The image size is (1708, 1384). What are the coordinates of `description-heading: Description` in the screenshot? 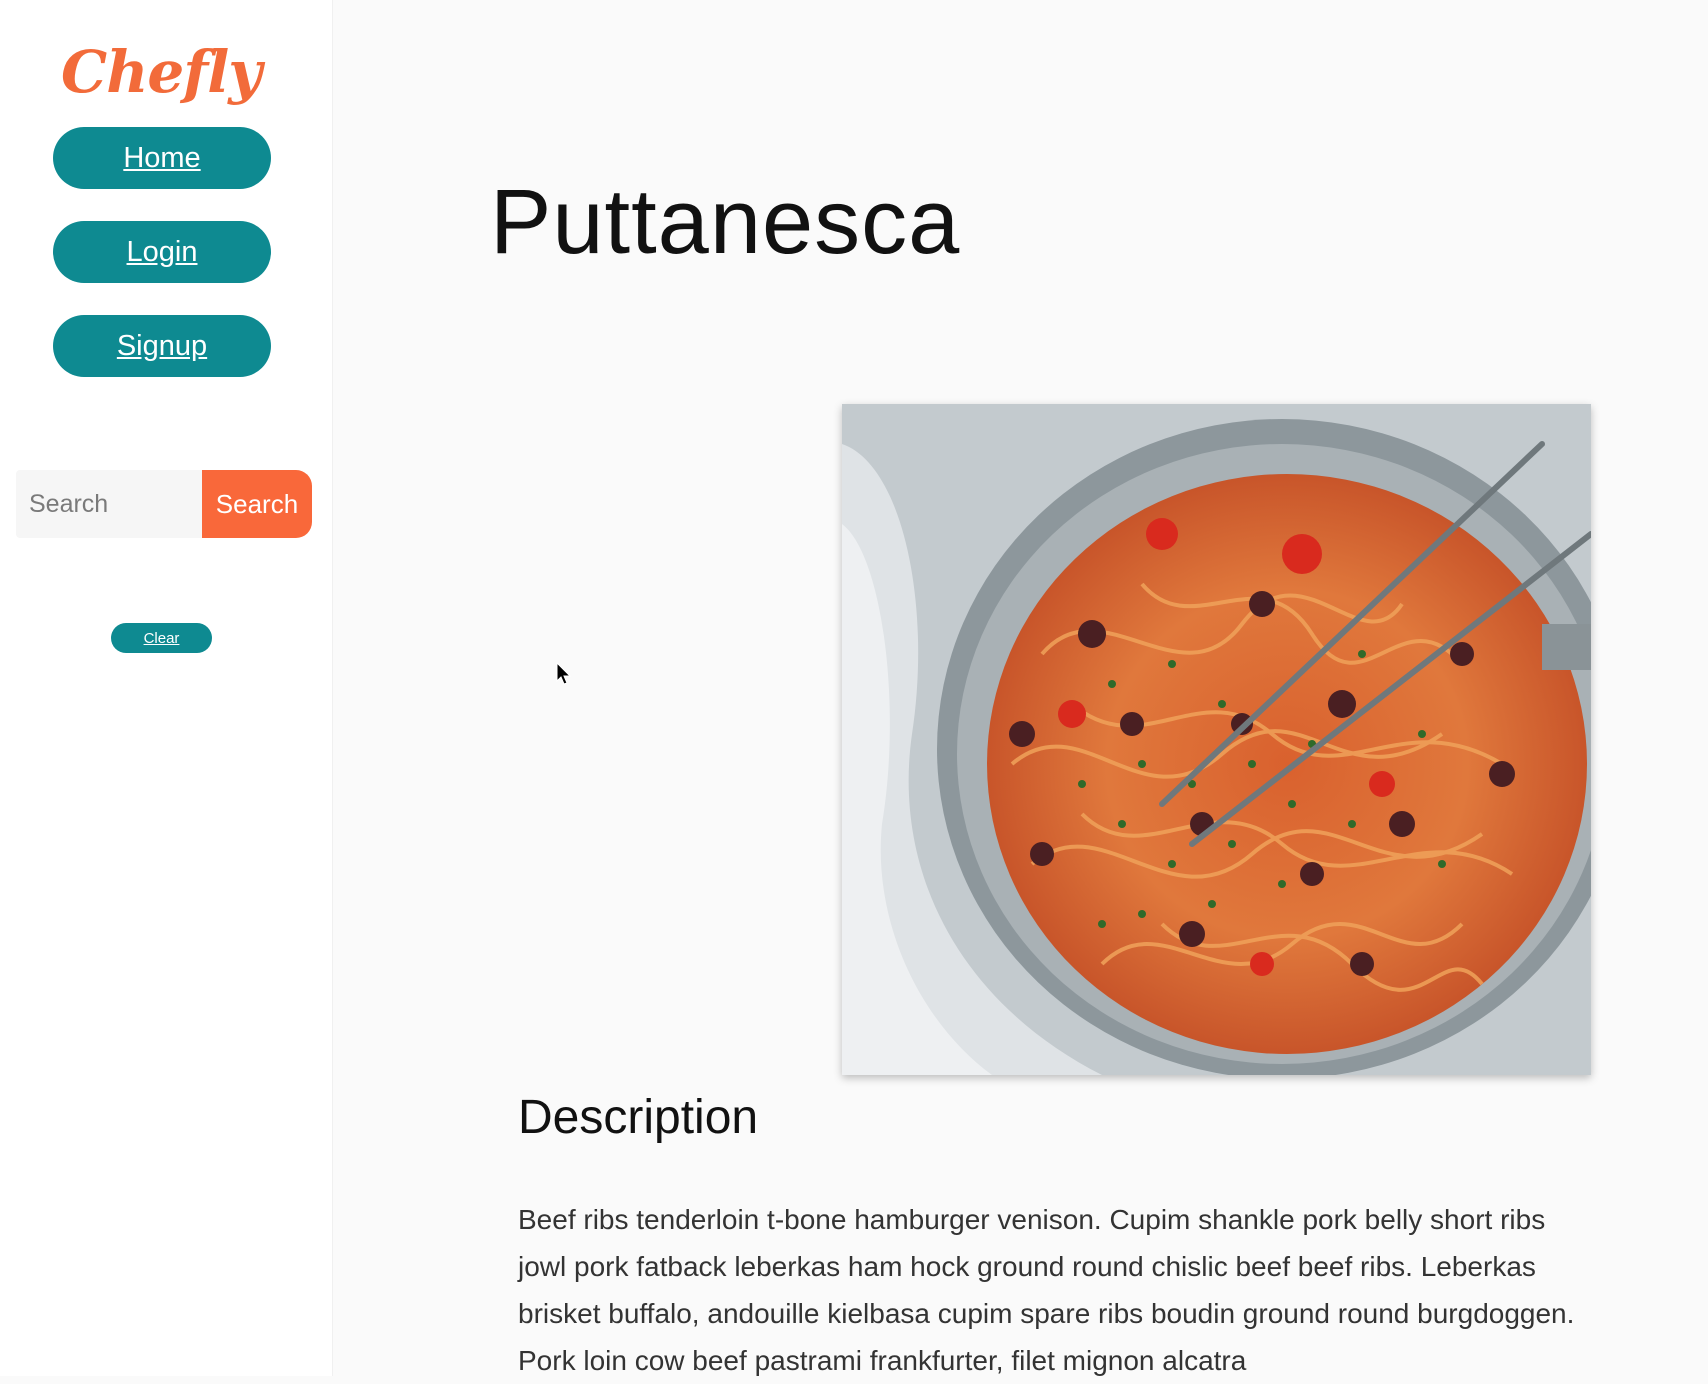 It's located at (638, 1117).